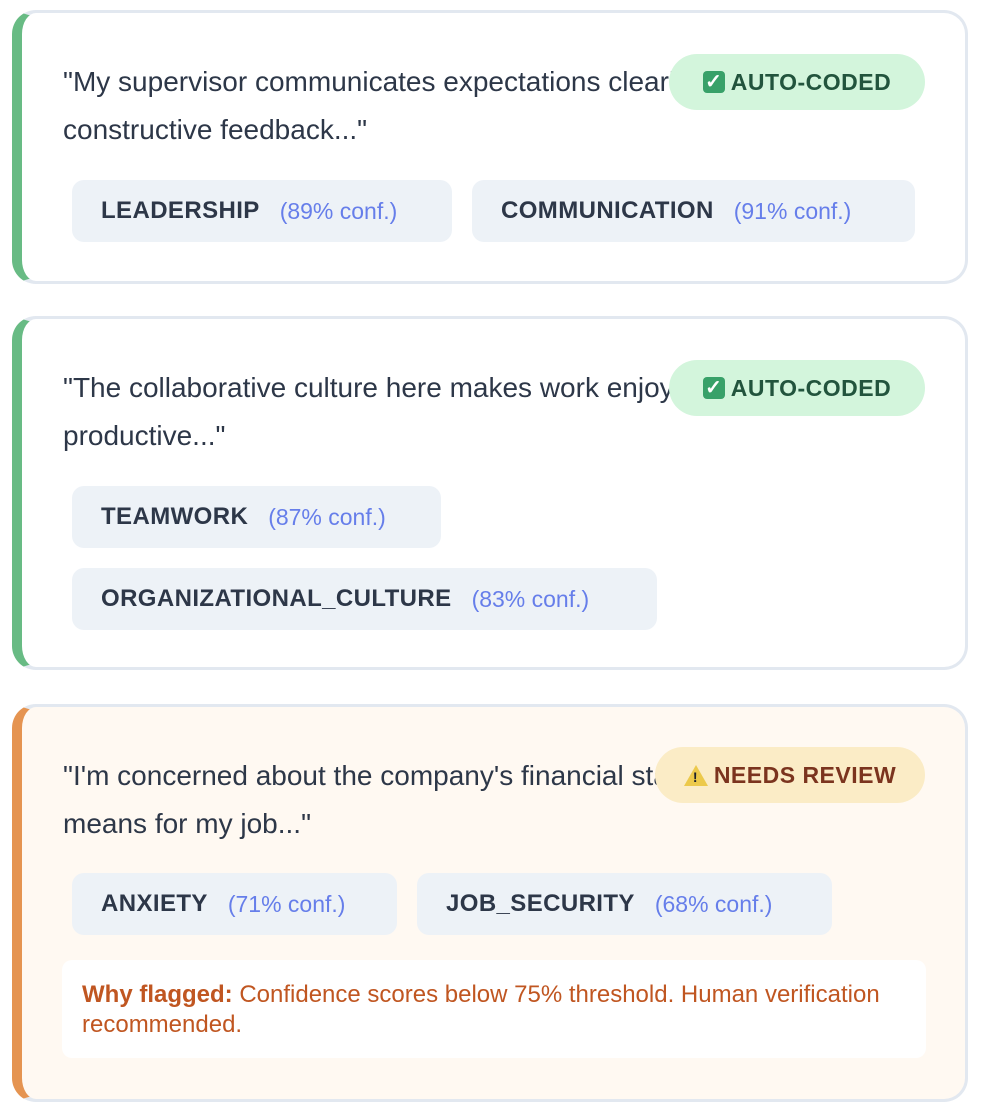 The image size is (984, 1116). I want to click on code-tag-leadership: LEADERSHIP (89% conf.), so click(262, 211).